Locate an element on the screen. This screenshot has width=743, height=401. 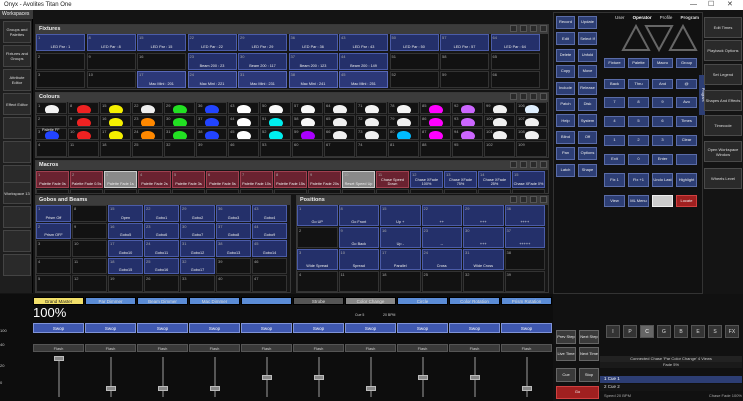
colour-palette-cell: 92 is located at coordinates (467, 108).